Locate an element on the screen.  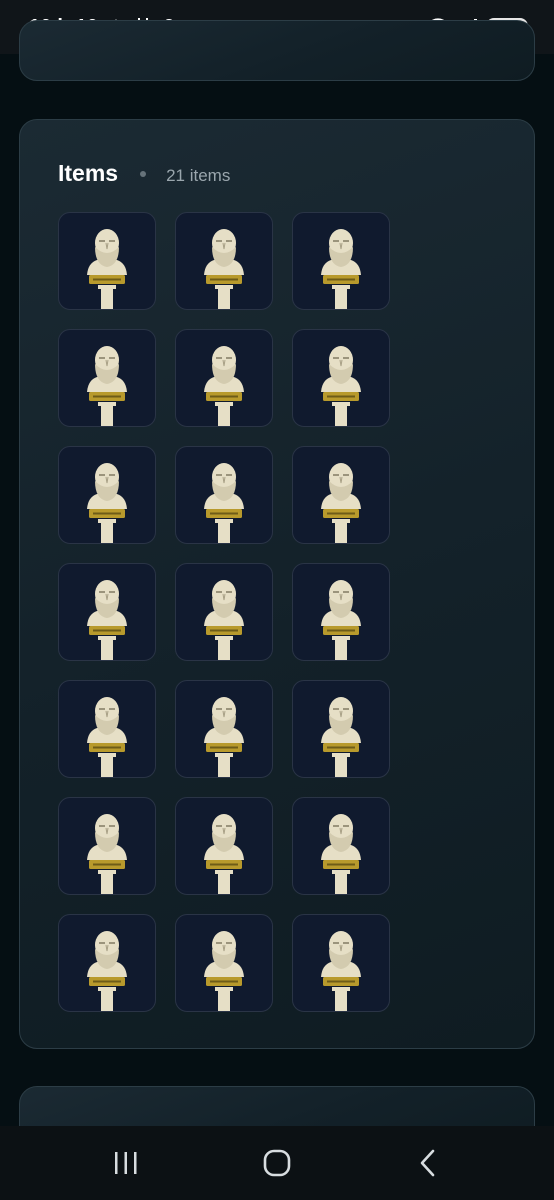
recent-apps-icon is located at coordinates (125, 1163).